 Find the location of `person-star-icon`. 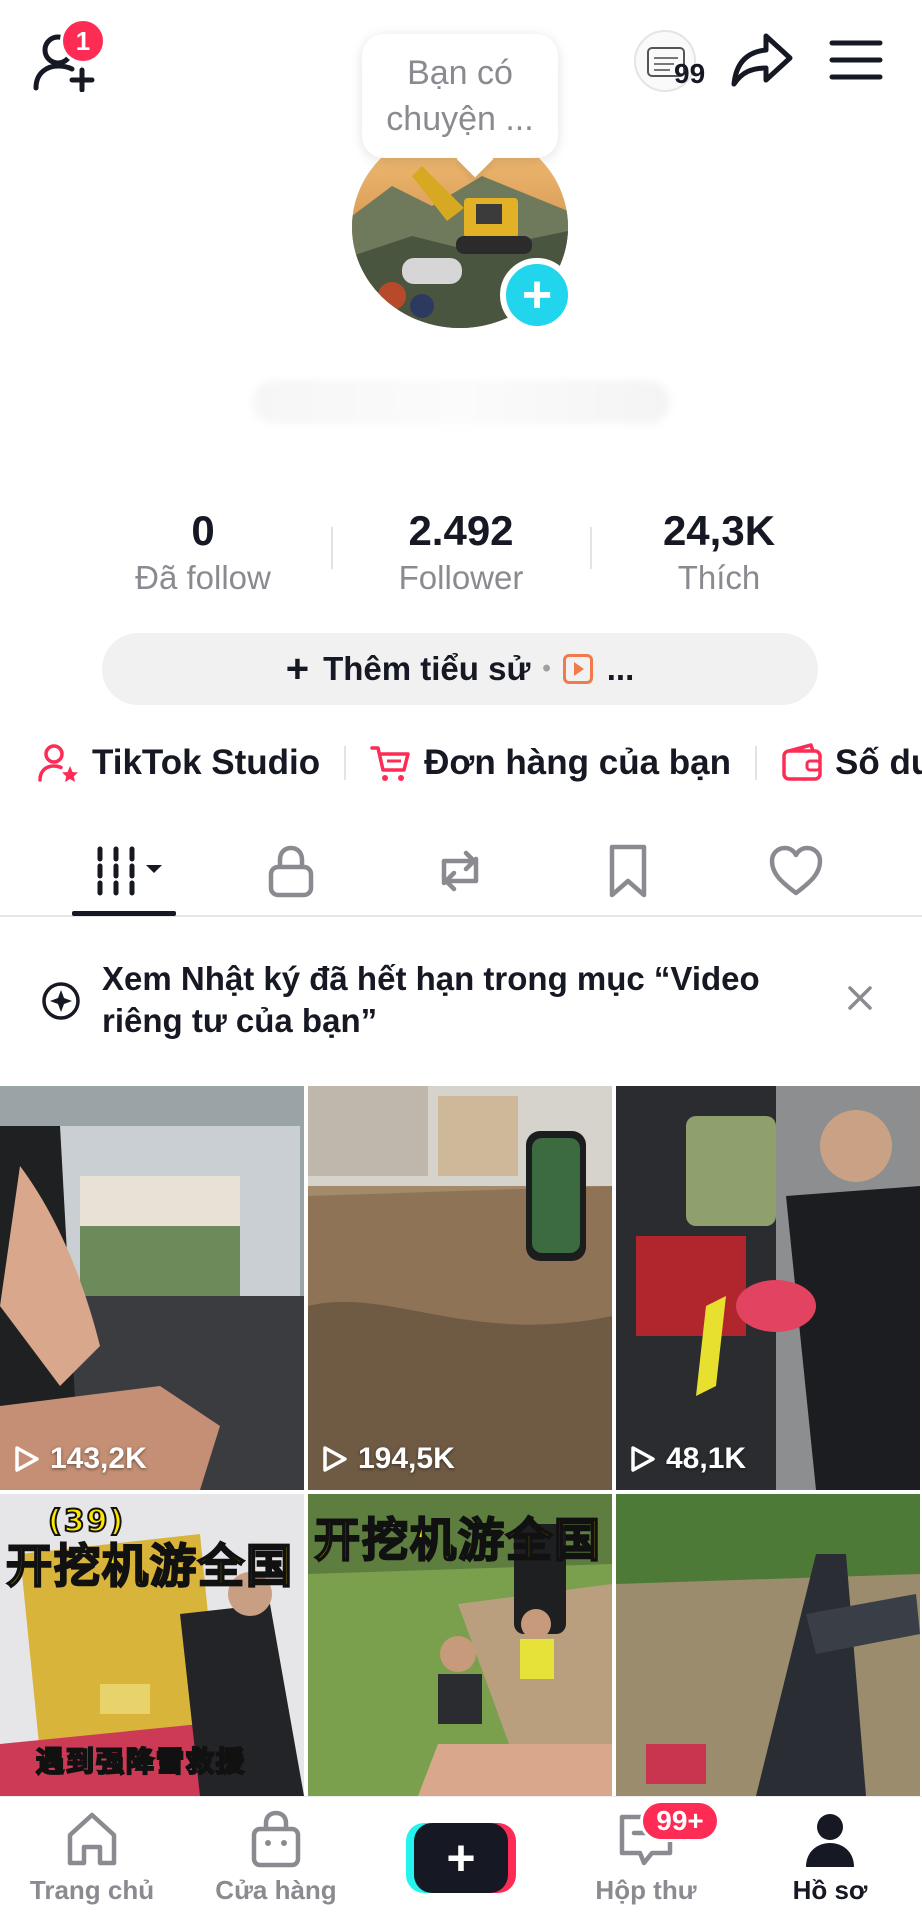

person-star-icon is located at coordinates (58, 763).